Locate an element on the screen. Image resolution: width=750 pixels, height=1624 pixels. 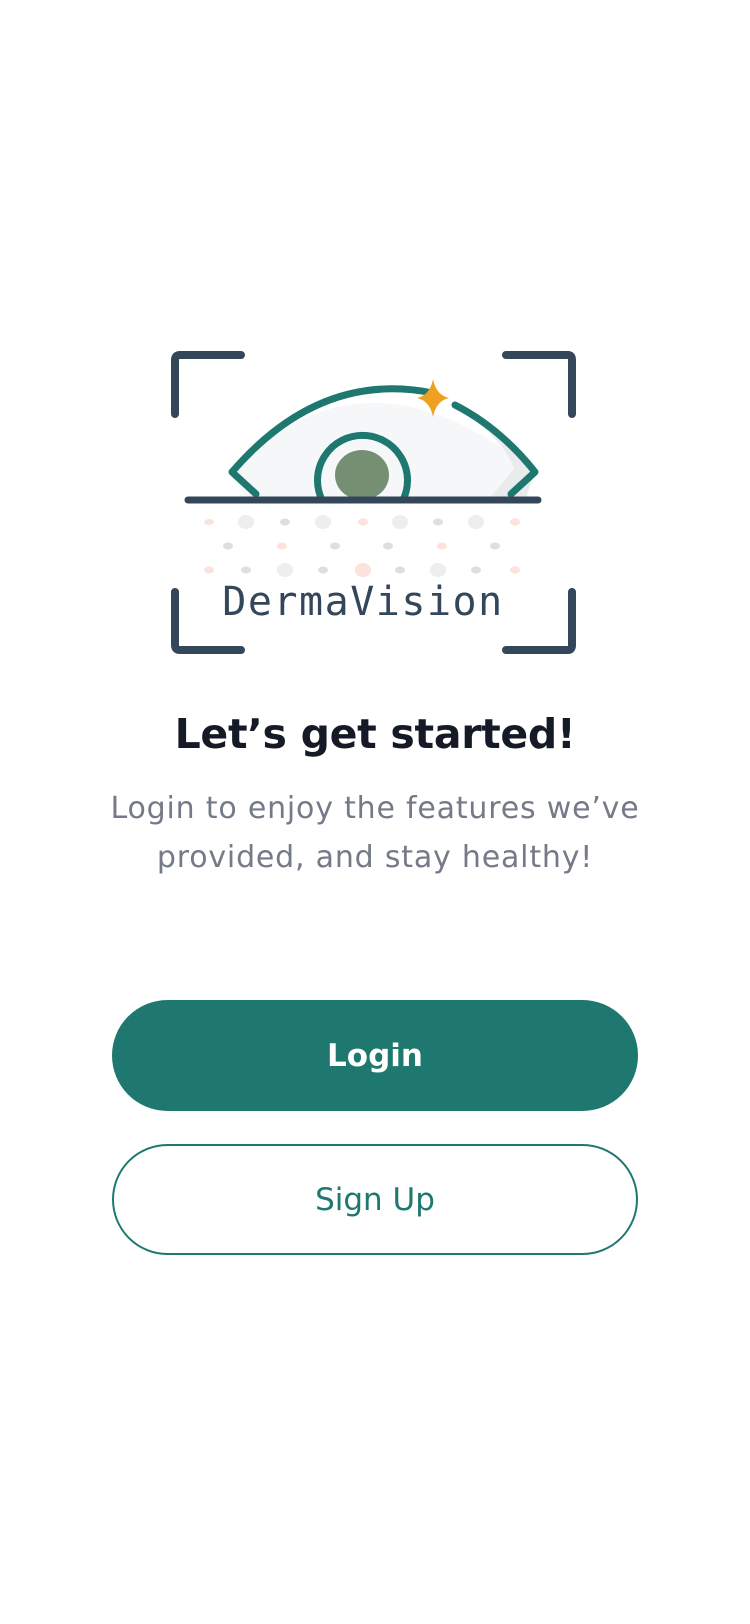
welcome-title: Let’s get started! is located at coordinates (375, 734).